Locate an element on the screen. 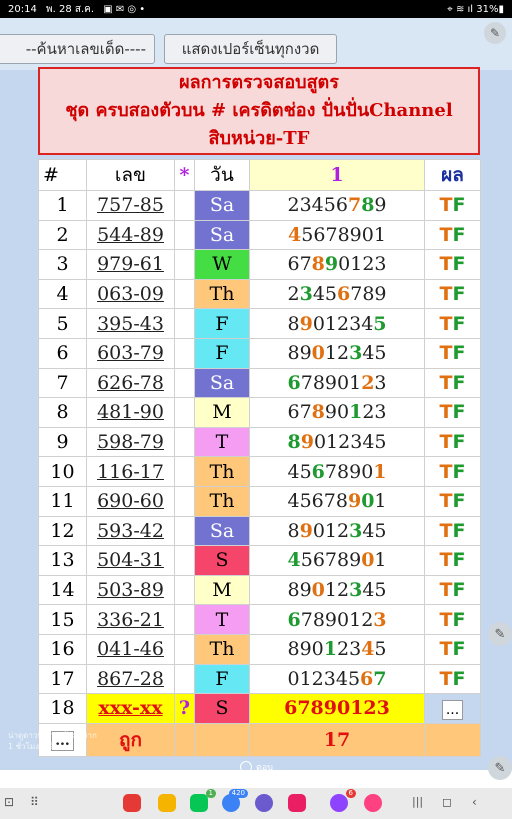 This screenshot has width=512, height=819. row-sequence: 01234567 is located at coordinates (337, 679).